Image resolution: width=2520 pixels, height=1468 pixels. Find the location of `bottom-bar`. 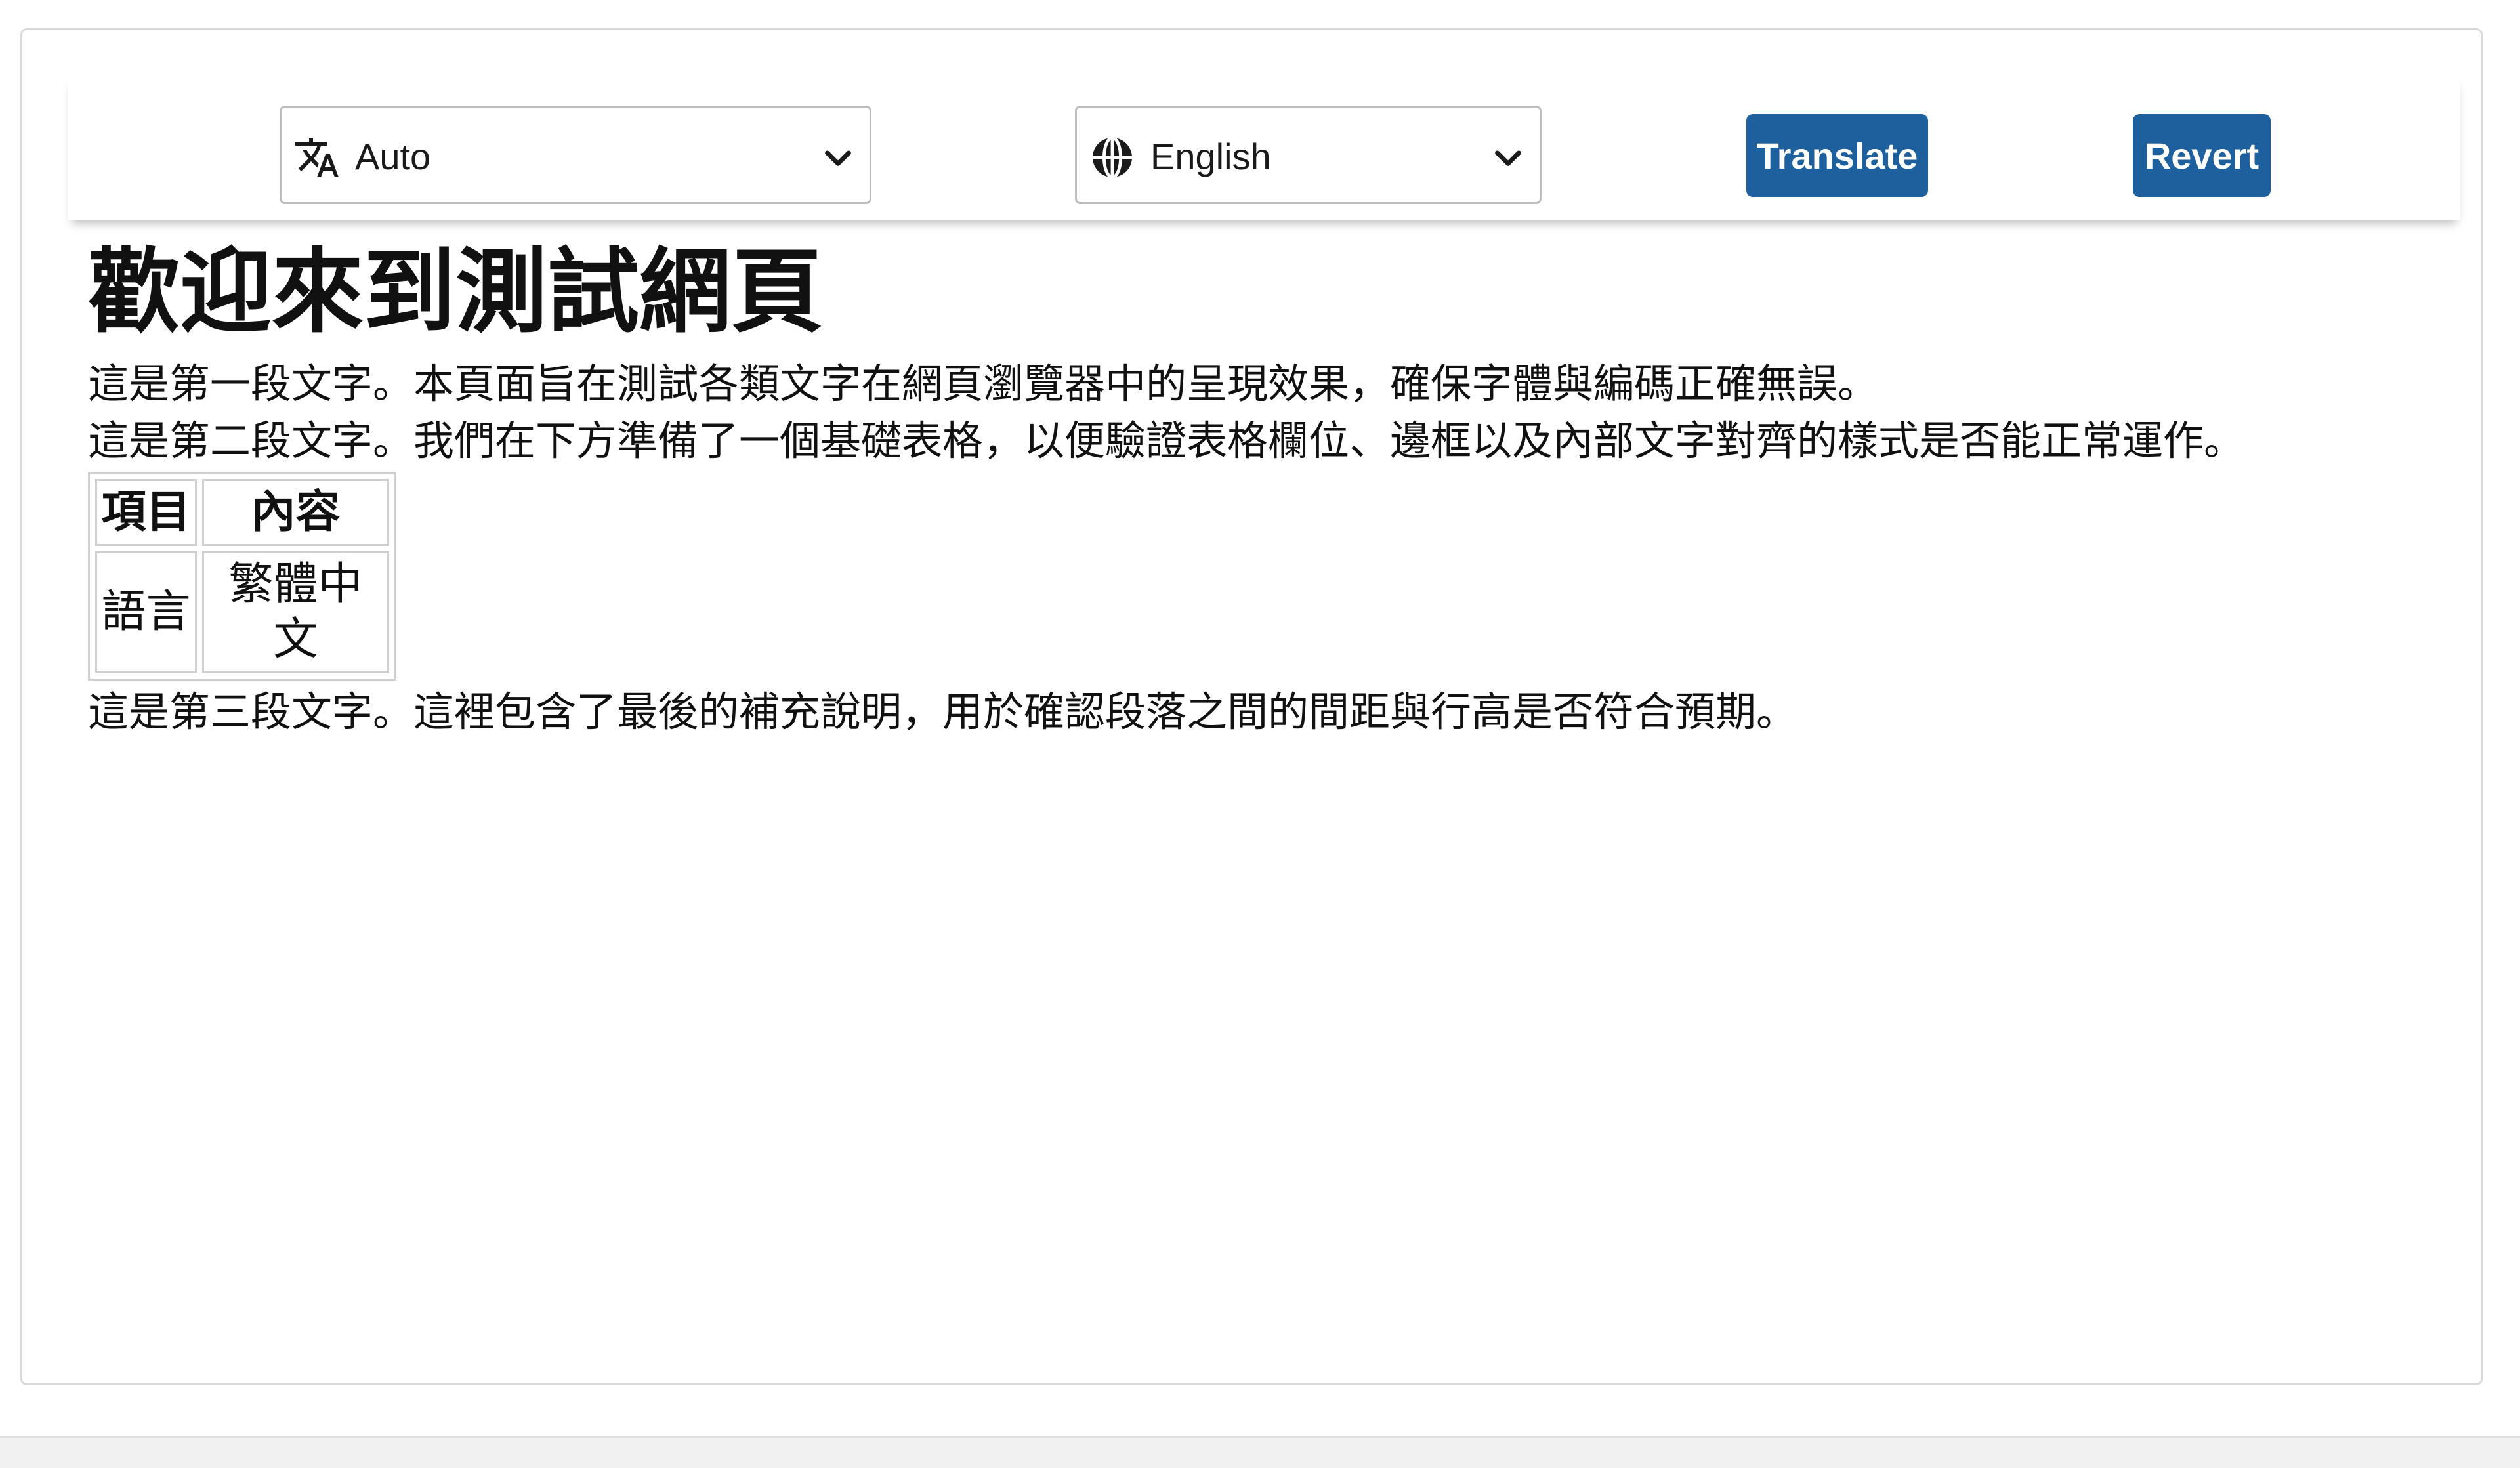

bottom-bar is located at coordinates (1260, 1452).